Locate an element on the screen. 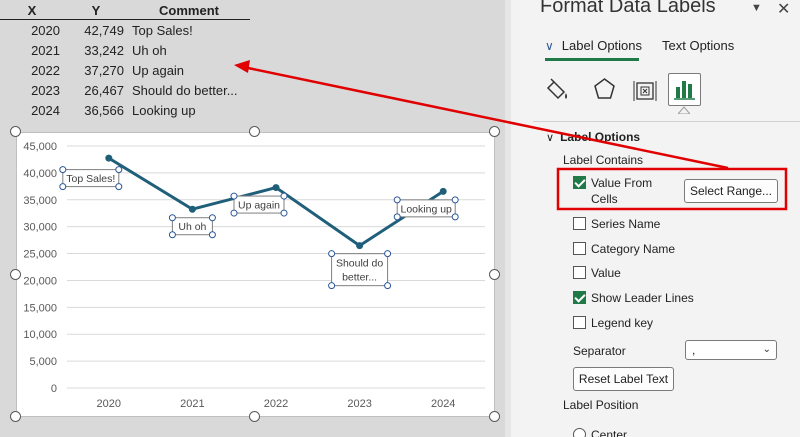 This screenshot has height=437, width=800. cell-y: 42,749 is located at coordinates (96, 31).